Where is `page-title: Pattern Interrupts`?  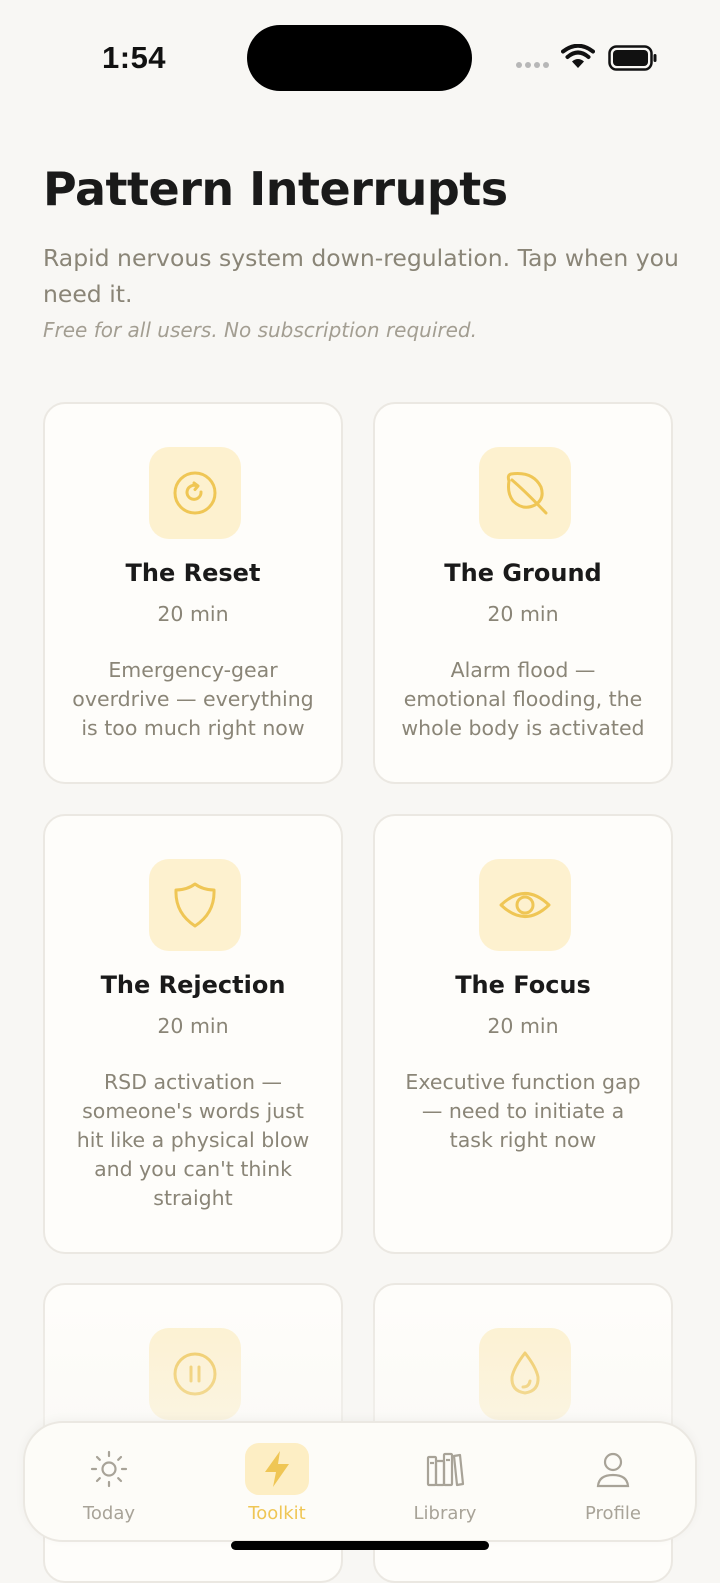
page-title: Pattern Interrupts is located at coordinates (275, 189).